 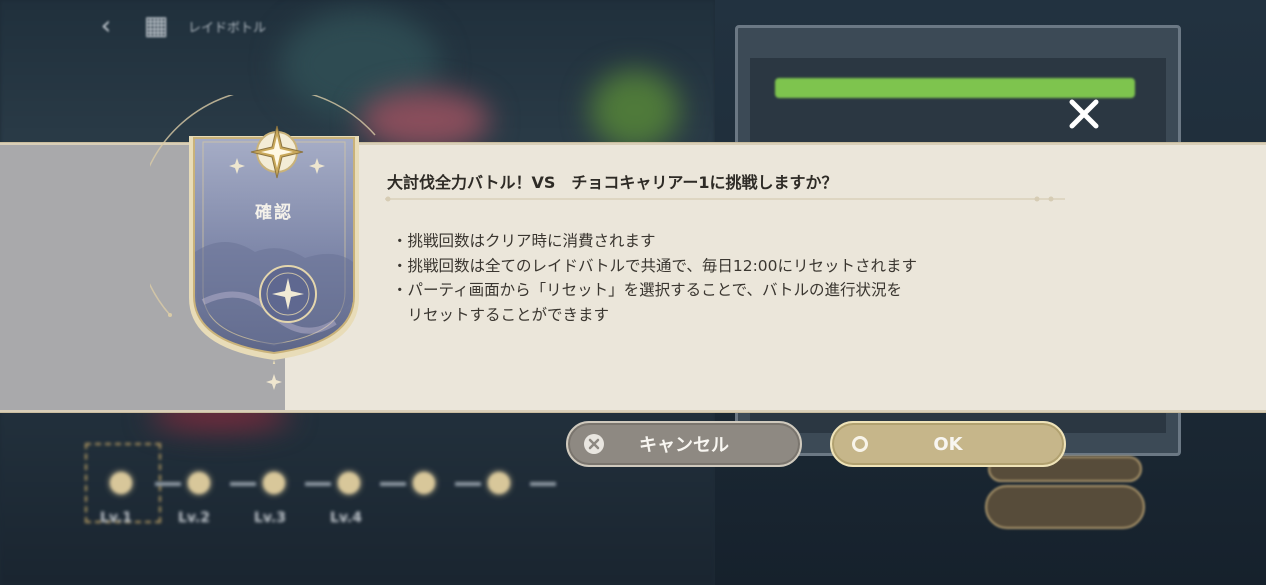 I want to click on note-line: リセットすることができます, so click(x=501, y=314).